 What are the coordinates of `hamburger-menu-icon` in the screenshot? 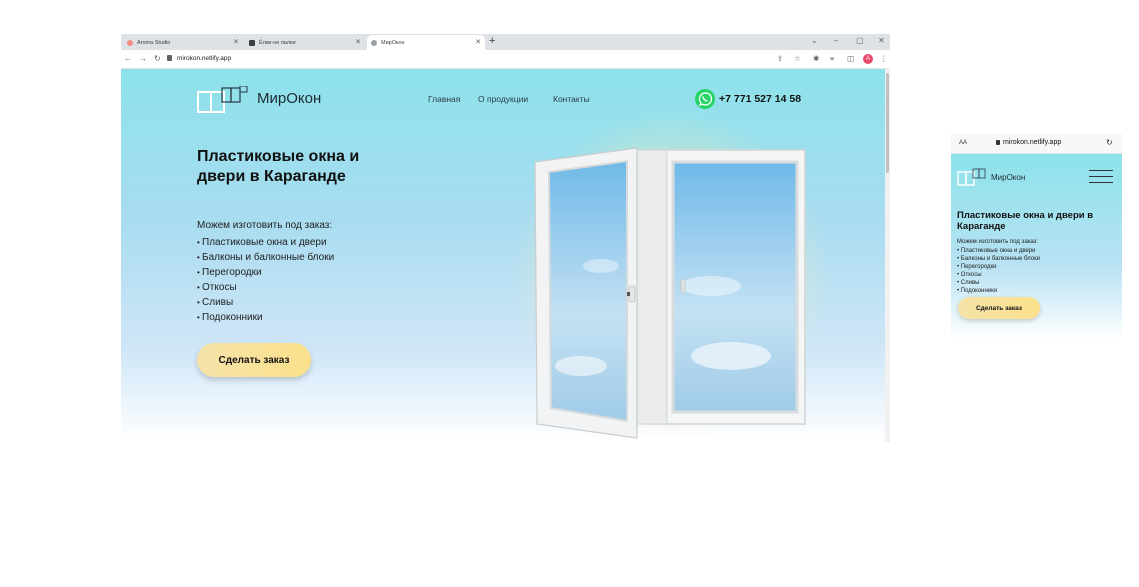 It's located at (1101, 177).